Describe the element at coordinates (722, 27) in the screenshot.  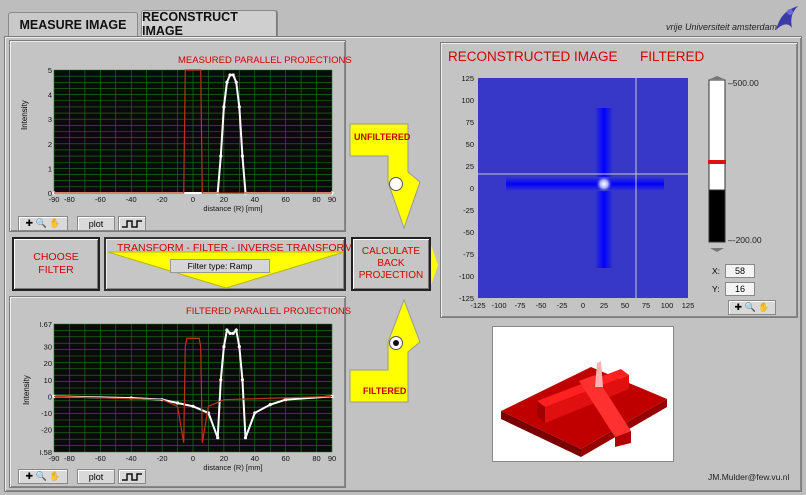
I see `university-name: vrije Universiteit amsterdam` at that location.